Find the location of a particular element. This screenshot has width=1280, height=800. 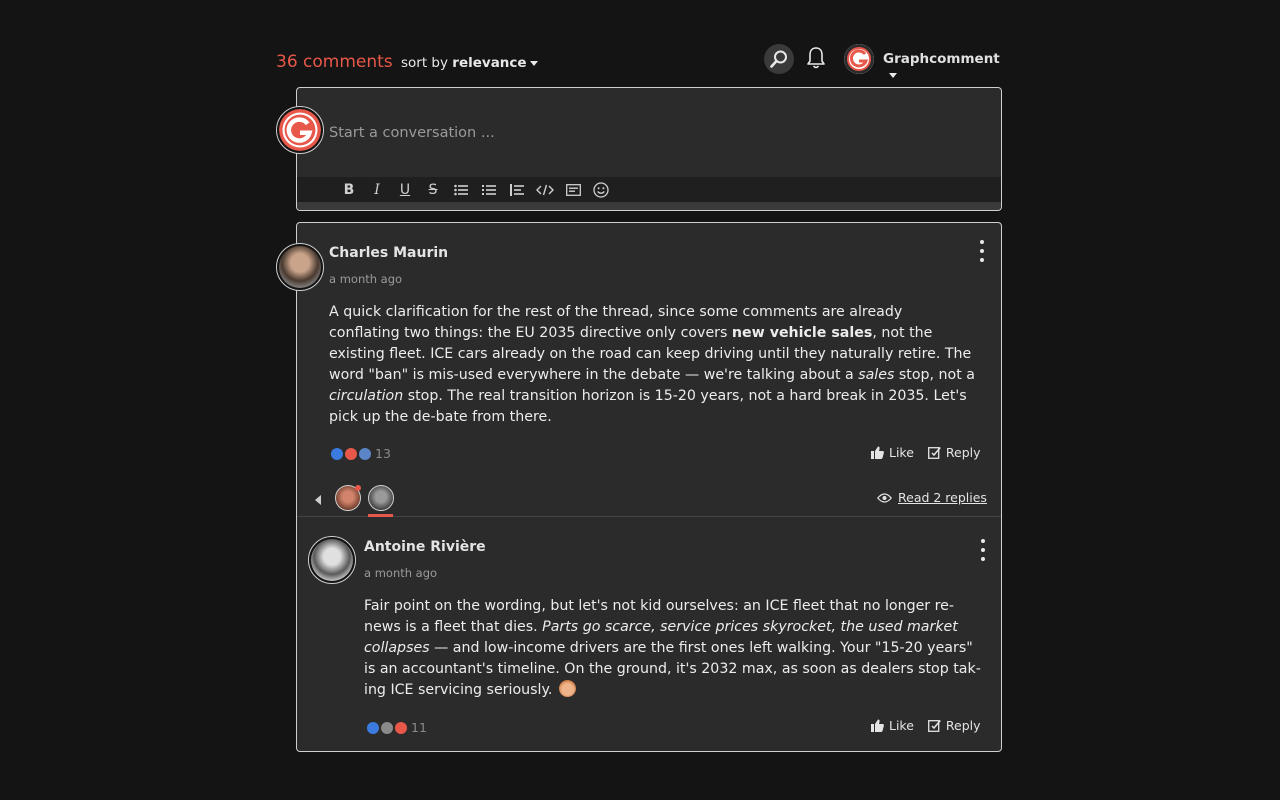

sort-dropdown: sort by relevance is located at coordinates (469, 63).